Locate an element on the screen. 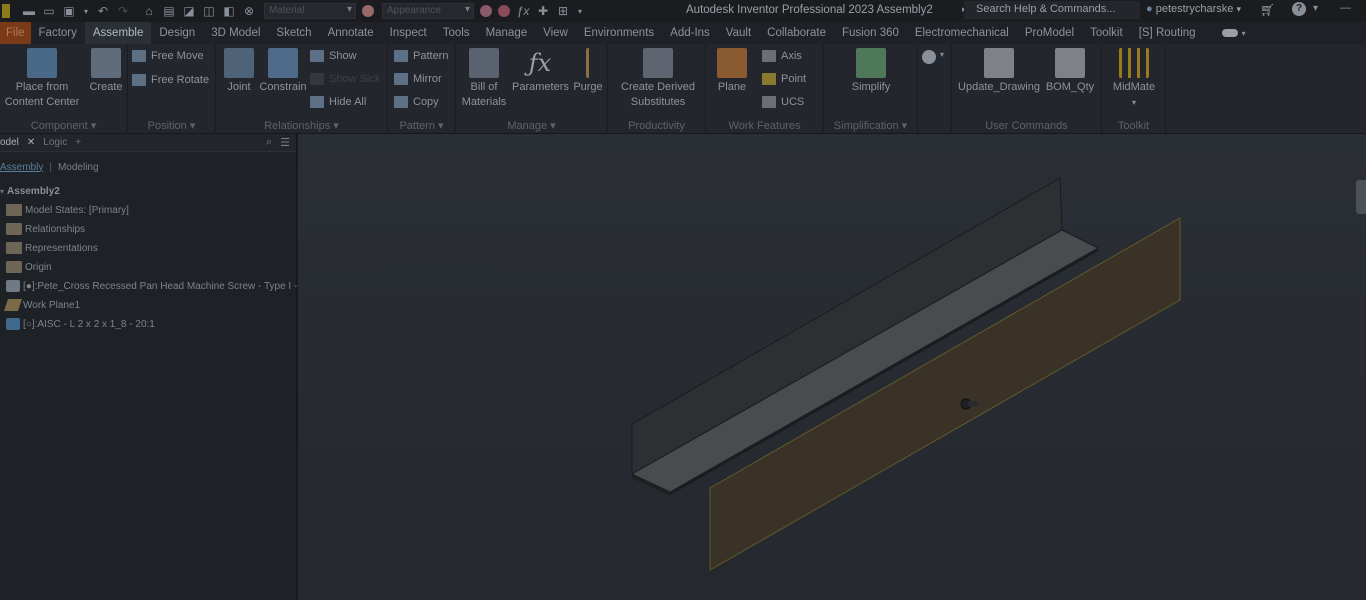 The image size is (1366, 600). plus-icon: ✚ is located at coordinates (543, 11).